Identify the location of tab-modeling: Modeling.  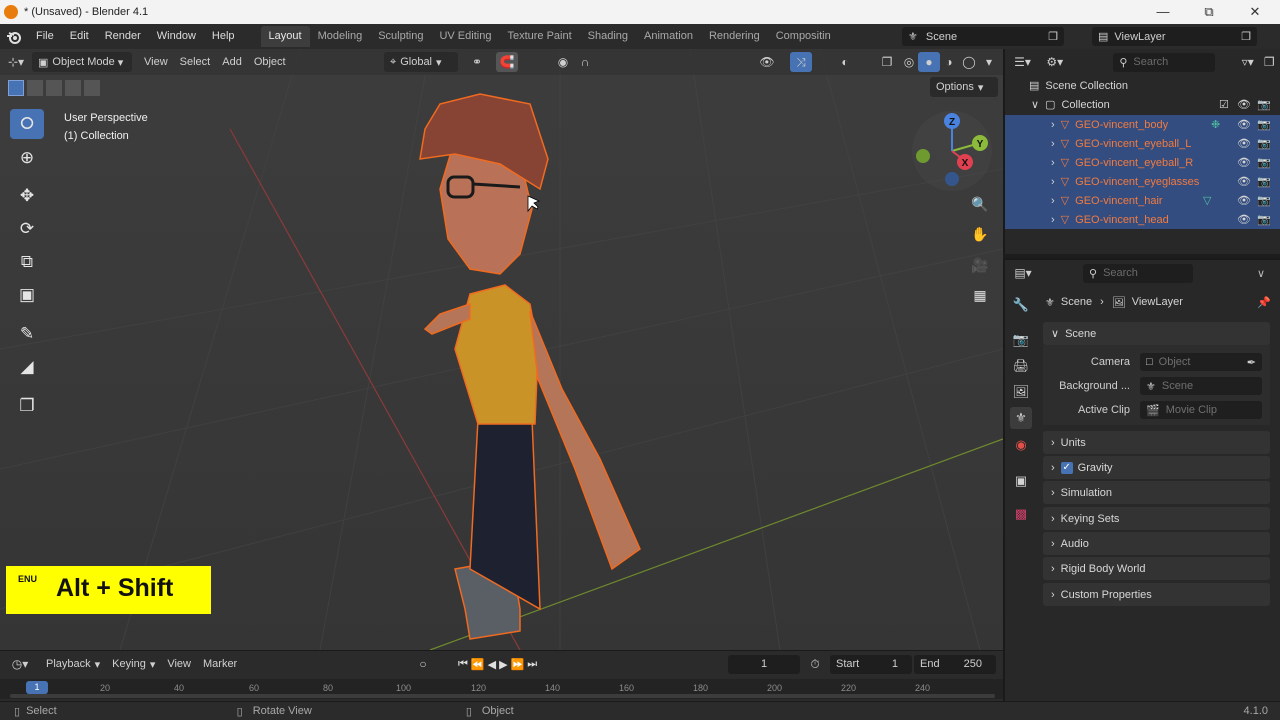
(340, 36).